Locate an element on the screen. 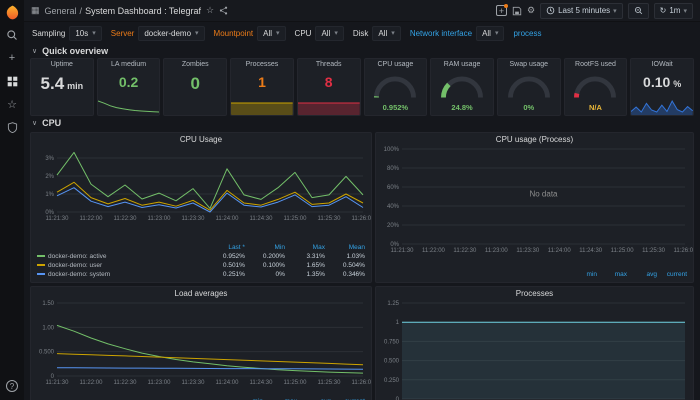 Image resolution: width=700 pixels, height=400 pixels. stat-value: 5.4 min is located at coordinates (62, 83).